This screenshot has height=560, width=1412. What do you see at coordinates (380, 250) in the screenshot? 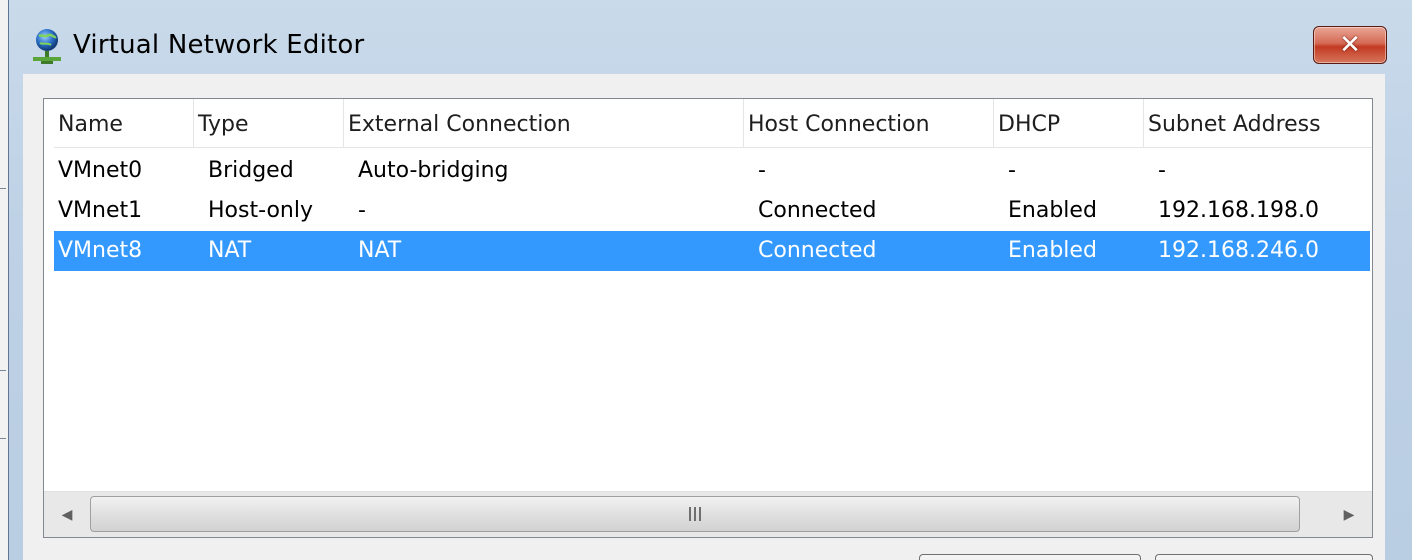
I see `cell-external-connection: NAT` at bounding box center [380, 250].